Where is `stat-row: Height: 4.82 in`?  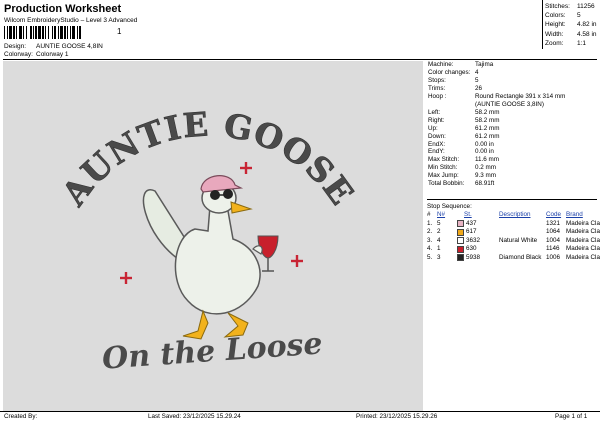 stat-row: Height: 4.82 in is located at coordinates (571, 24).